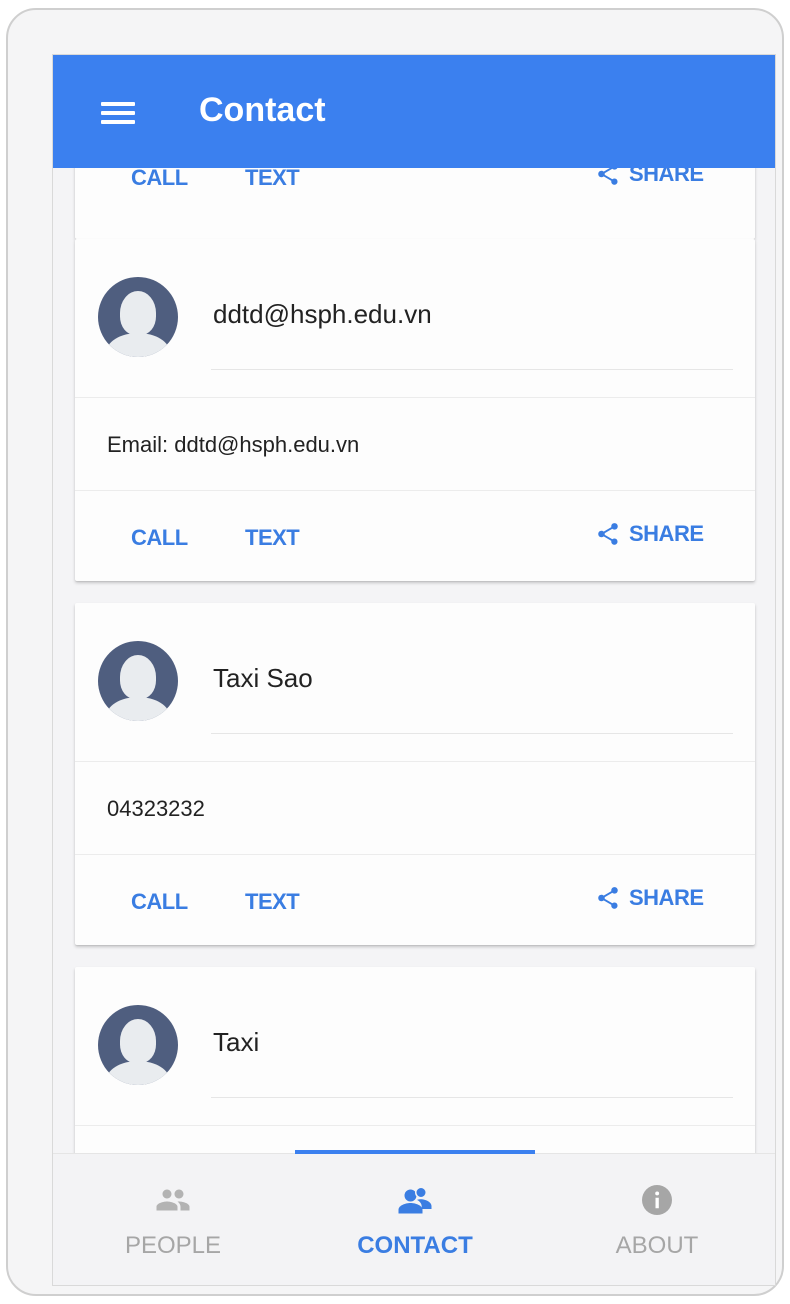 The width and height of the screenshot is (790, 1304). Describe the element at coordinates (173, 1219) in the screenshot. I see `nav-tab-people: PEOPLE` at that location.